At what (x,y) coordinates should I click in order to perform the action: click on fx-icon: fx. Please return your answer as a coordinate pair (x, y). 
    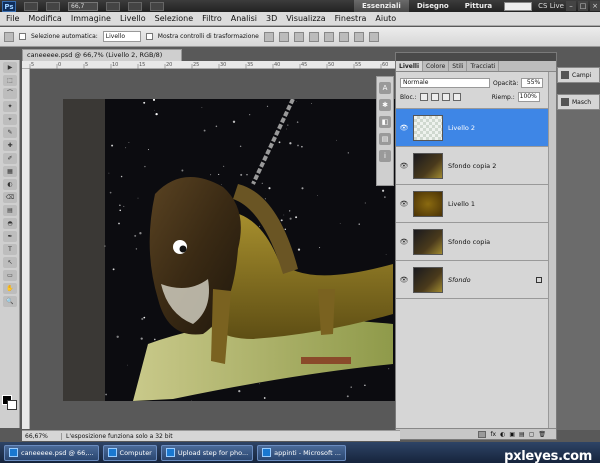
    Looking at the image, I should click on (493, 434).